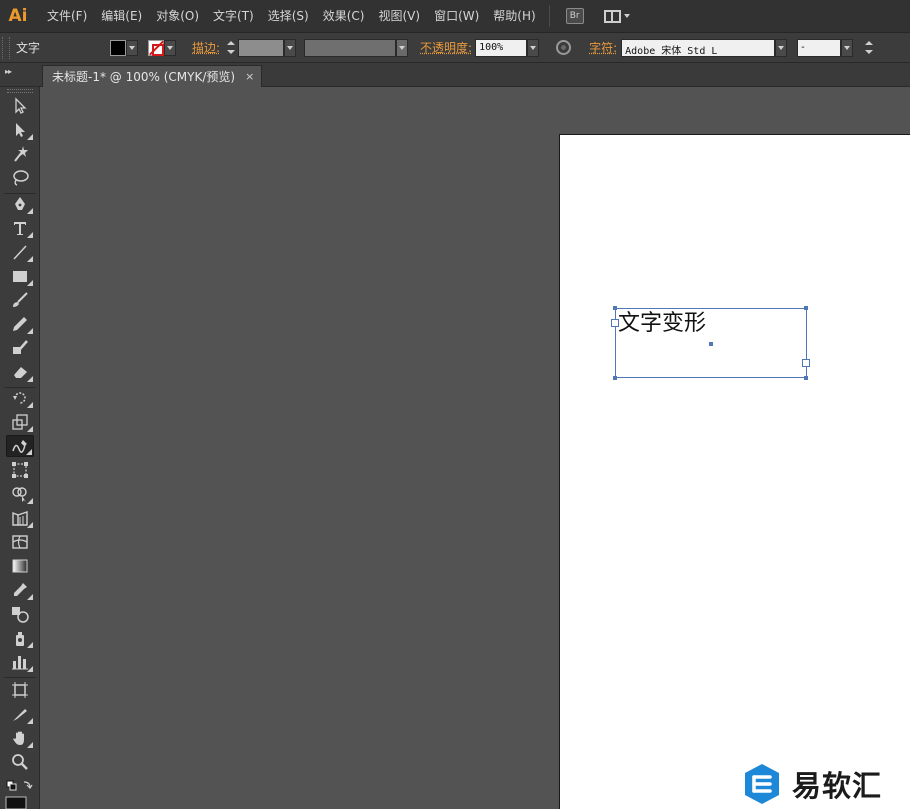  I want to click on tools-panel, so click(20, 448).